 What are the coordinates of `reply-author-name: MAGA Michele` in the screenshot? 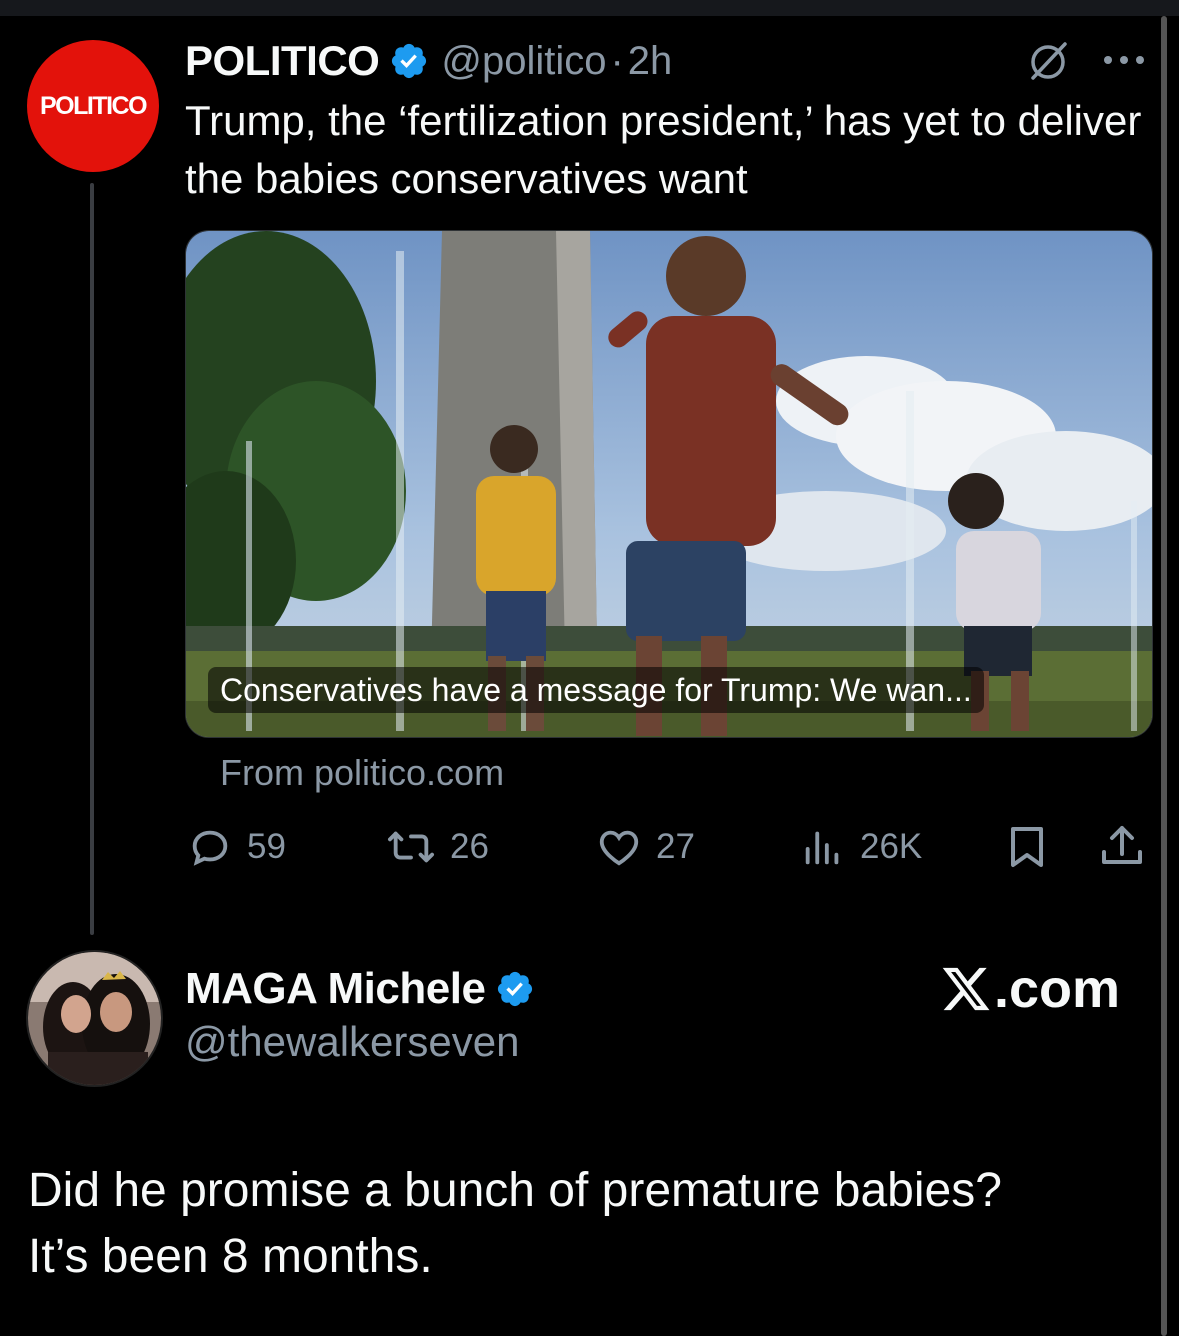 It's located at (335, 989).